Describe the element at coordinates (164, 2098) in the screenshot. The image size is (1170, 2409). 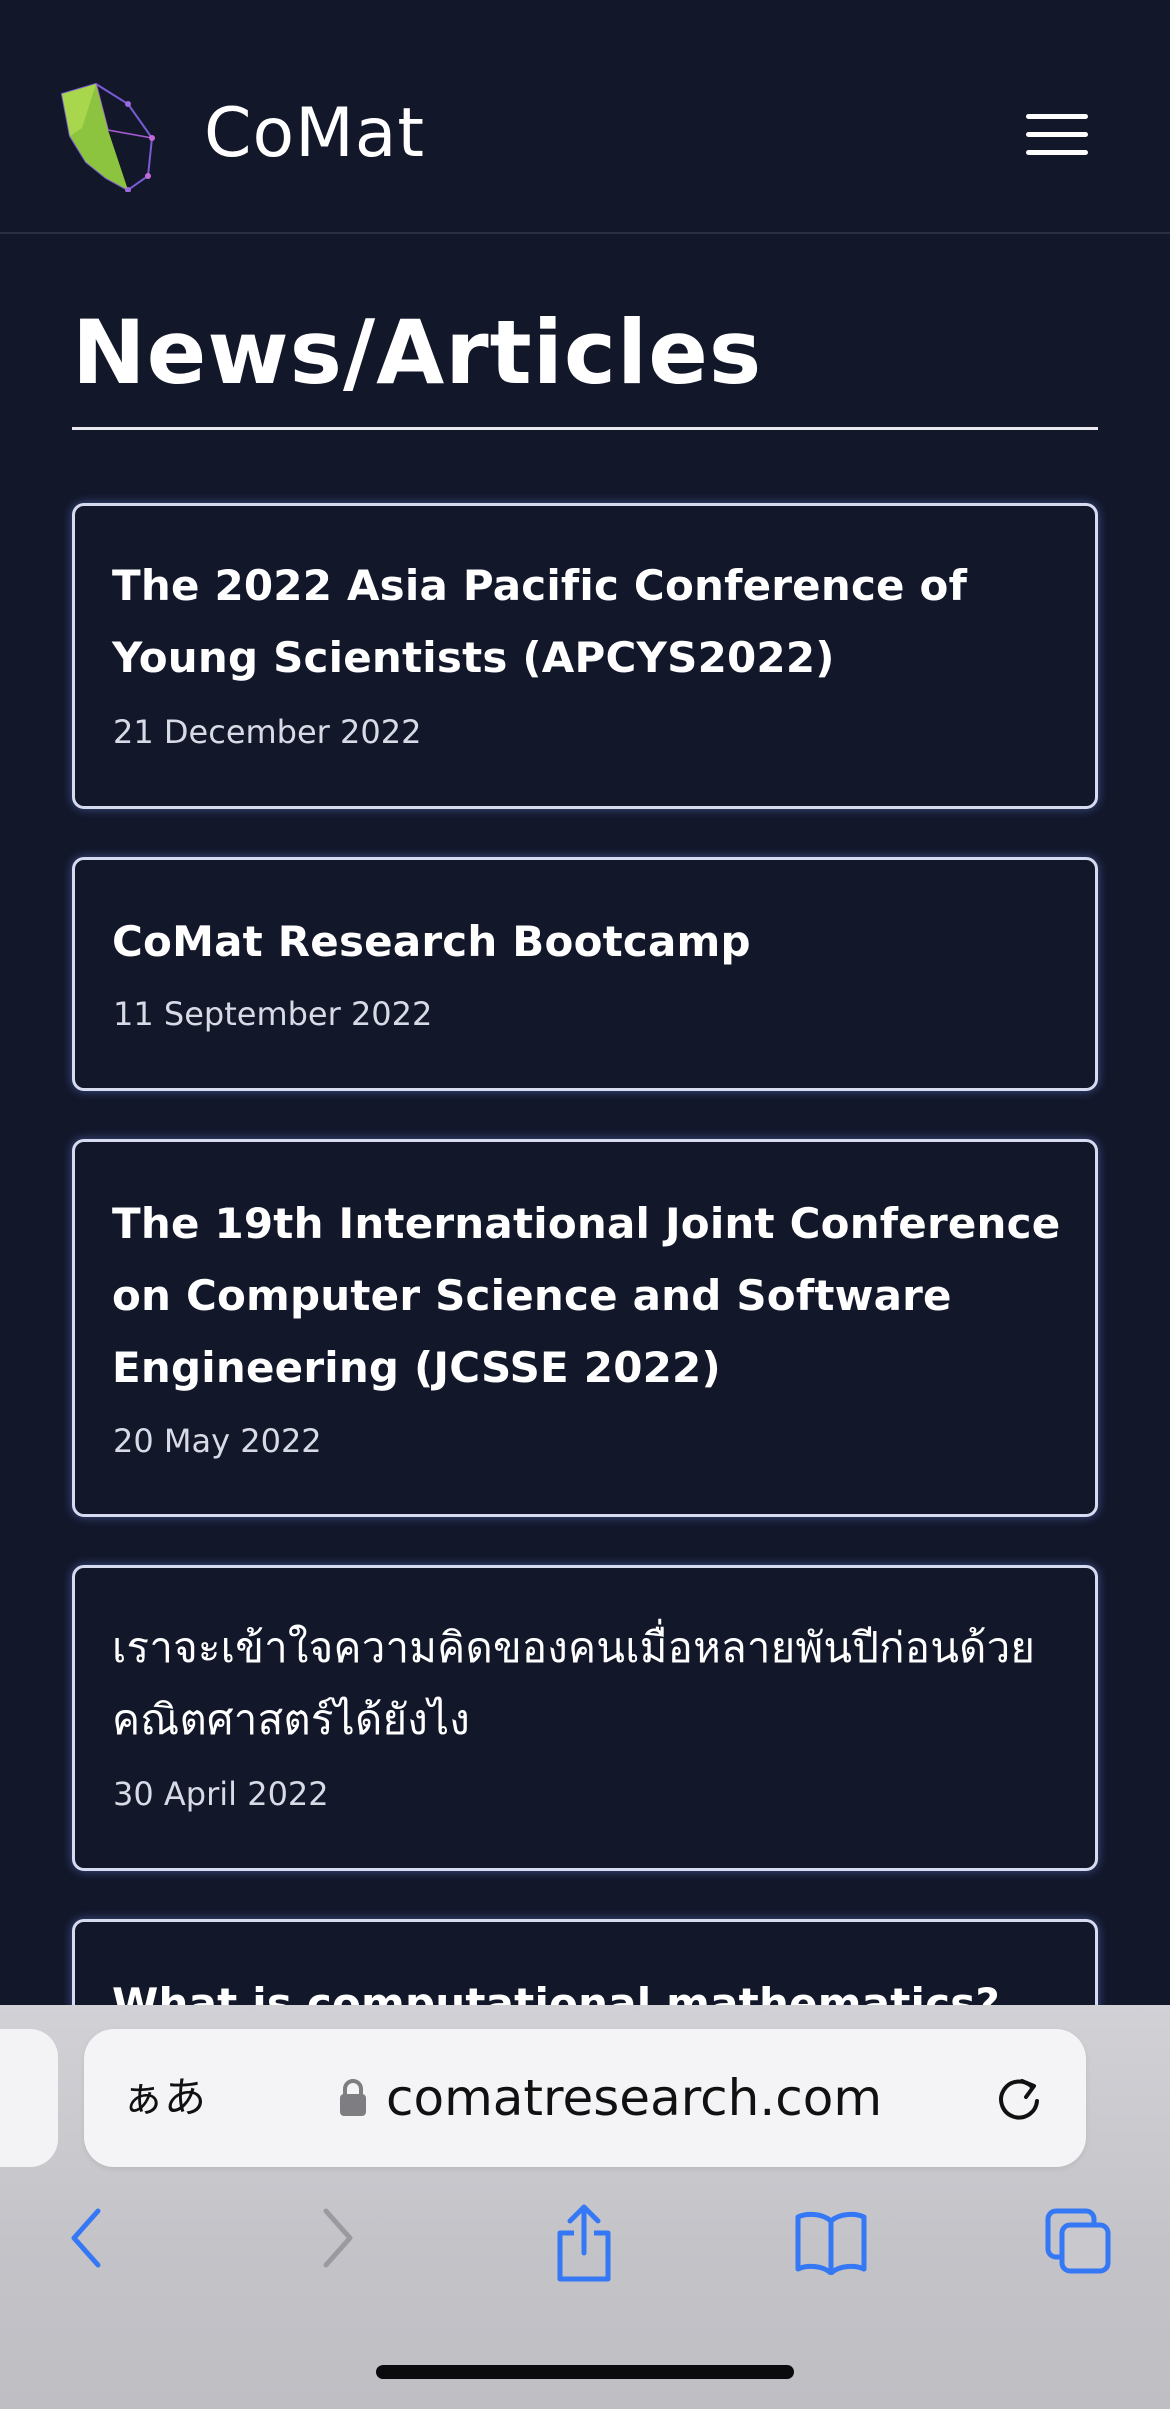
I see `text-size-button: ぁあ` at that location.